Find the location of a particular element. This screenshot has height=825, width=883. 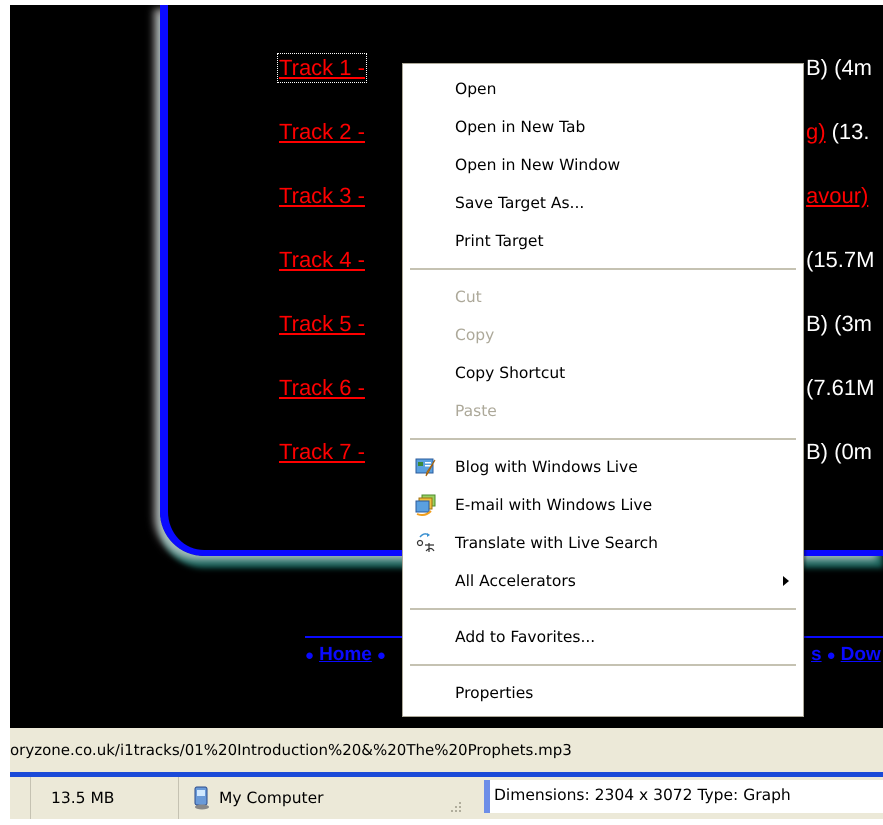

context-menu-item: E-mail with Windows Live is located at coordinates (603, 505).